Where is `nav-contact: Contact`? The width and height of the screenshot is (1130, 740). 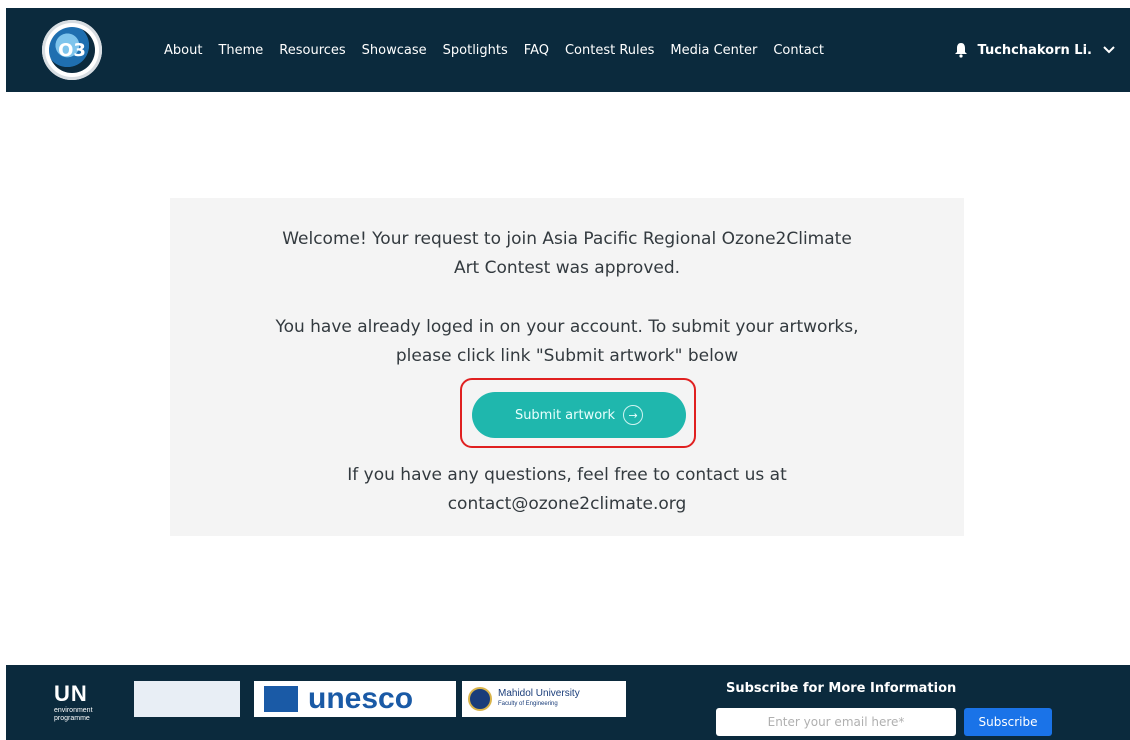
nav-contact: Contact is located at coordinates (798, 50).